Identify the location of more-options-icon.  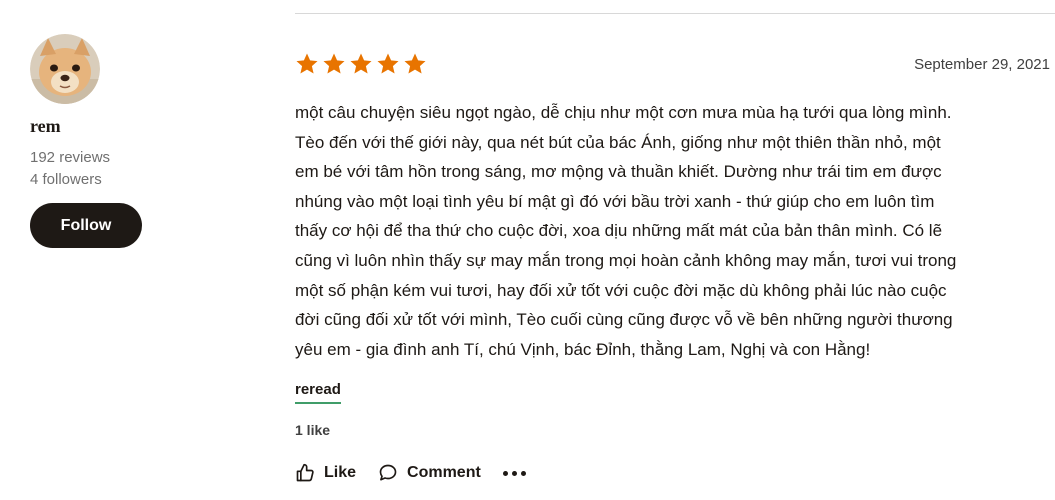
(514, 473).